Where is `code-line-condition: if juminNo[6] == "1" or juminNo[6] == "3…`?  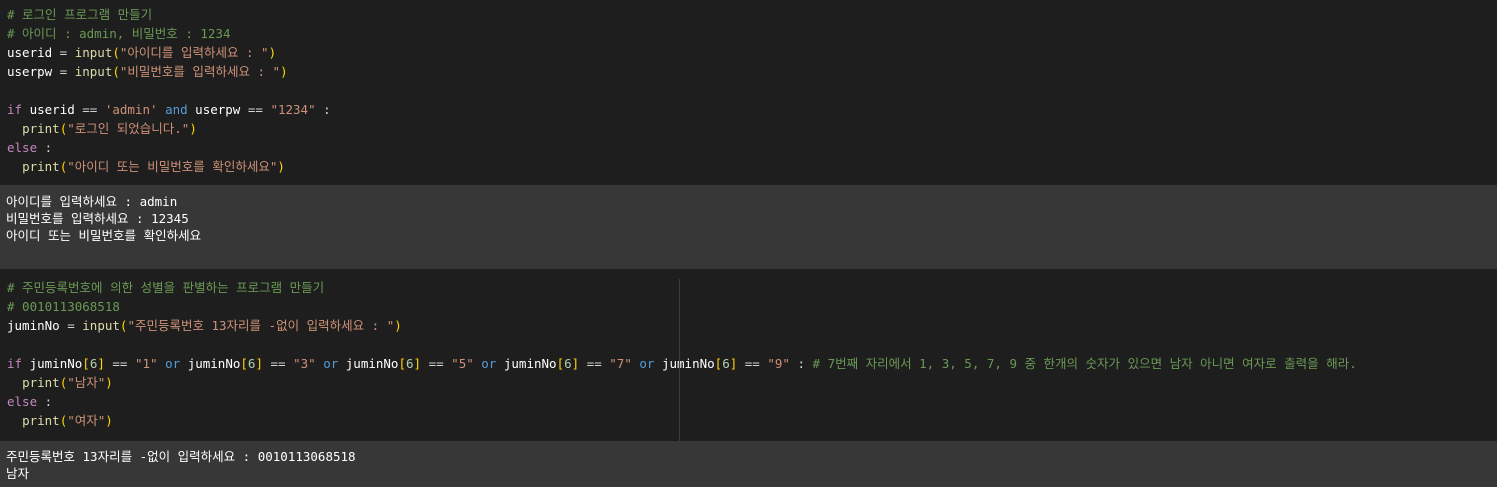
code-line-condition: if juminNo[6] == "1" or juminNo[6] == "3… is located at coordinates (682, 363).